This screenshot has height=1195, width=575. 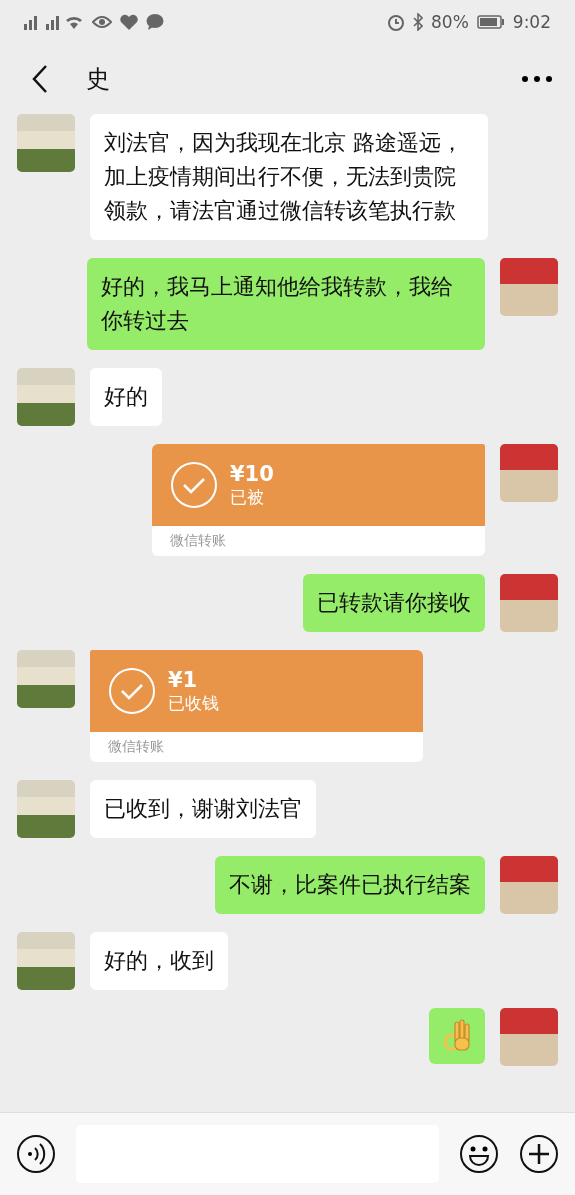 I want to click on alarm-icon, so click(x=396, y=22).